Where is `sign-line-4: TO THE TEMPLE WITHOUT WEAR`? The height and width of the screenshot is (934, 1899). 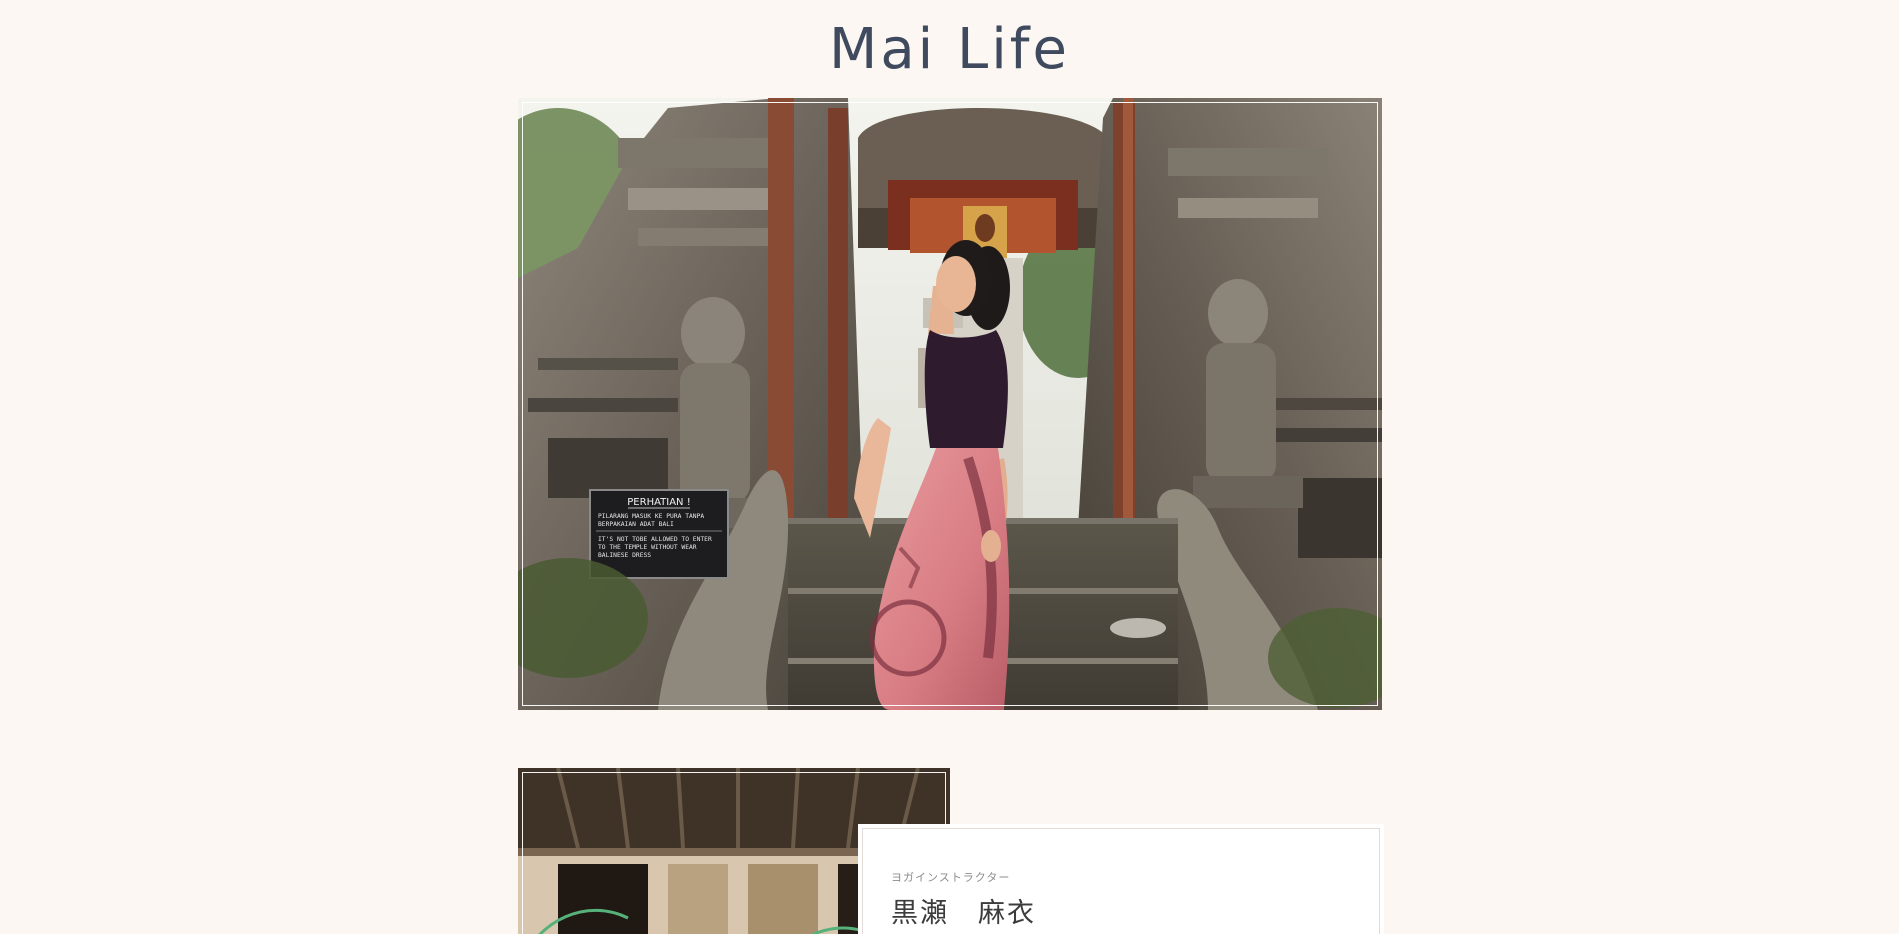 sign-line-4: TO THE TEMPLE WITHOUT WEAR is located at coordinates (647, 547).